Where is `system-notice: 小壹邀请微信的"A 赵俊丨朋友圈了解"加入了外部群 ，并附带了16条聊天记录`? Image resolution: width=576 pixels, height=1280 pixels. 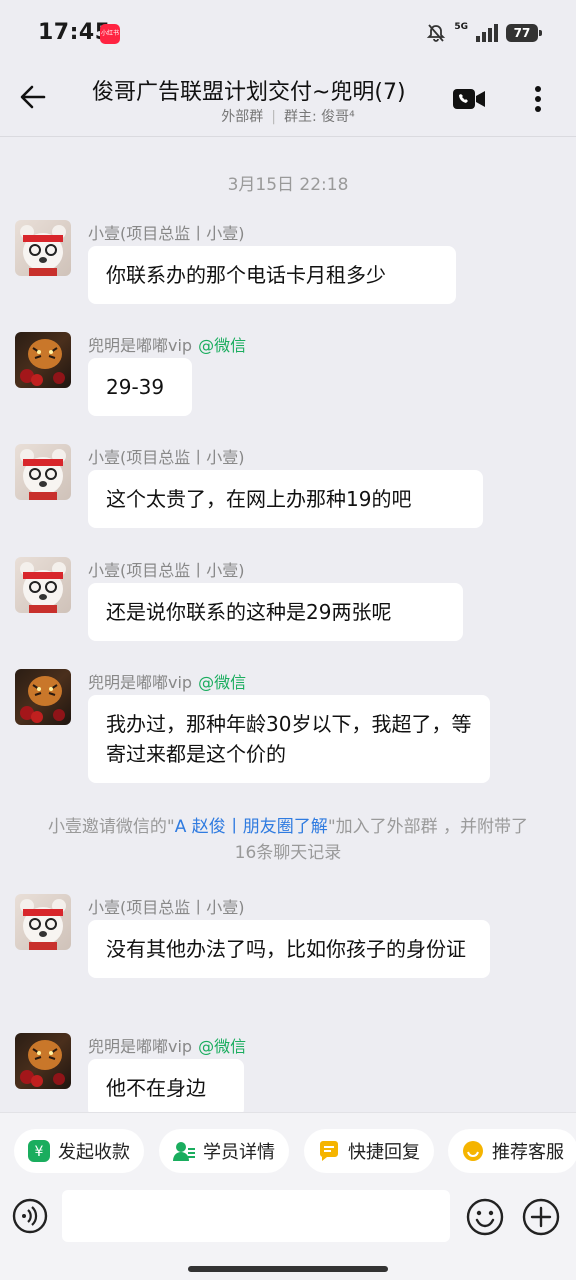 system-notice: 小壹邀请微信的"A 赵俊丨朋友圈了解"加入了外部群 ，并附带了16条聊天记录 is located at coordinates (288, 840).